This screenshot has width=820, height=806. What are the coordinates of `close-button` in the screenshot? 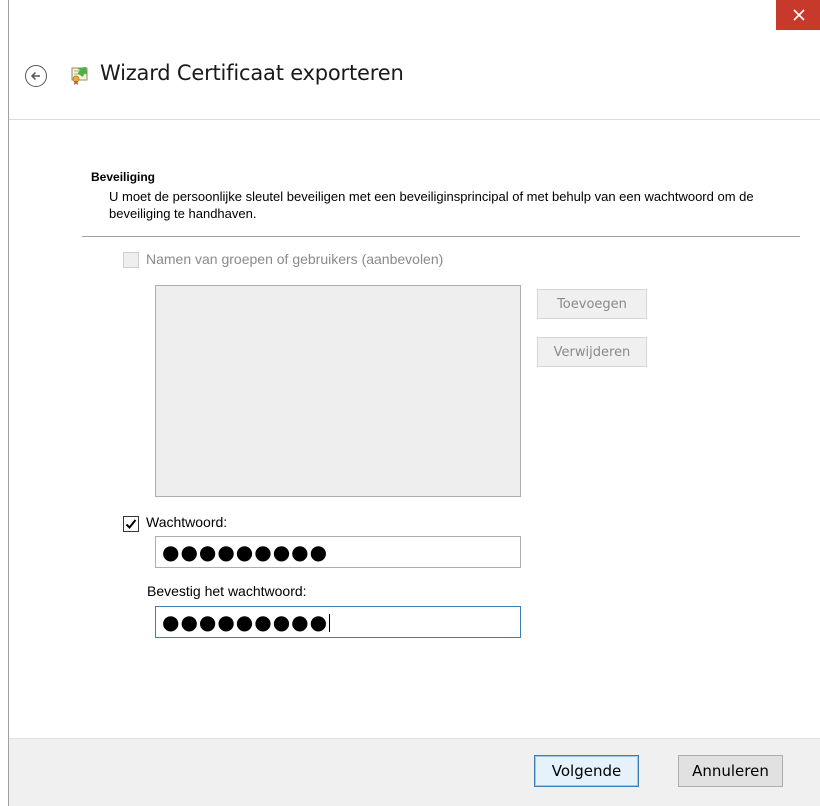 It's located at (798, 15).